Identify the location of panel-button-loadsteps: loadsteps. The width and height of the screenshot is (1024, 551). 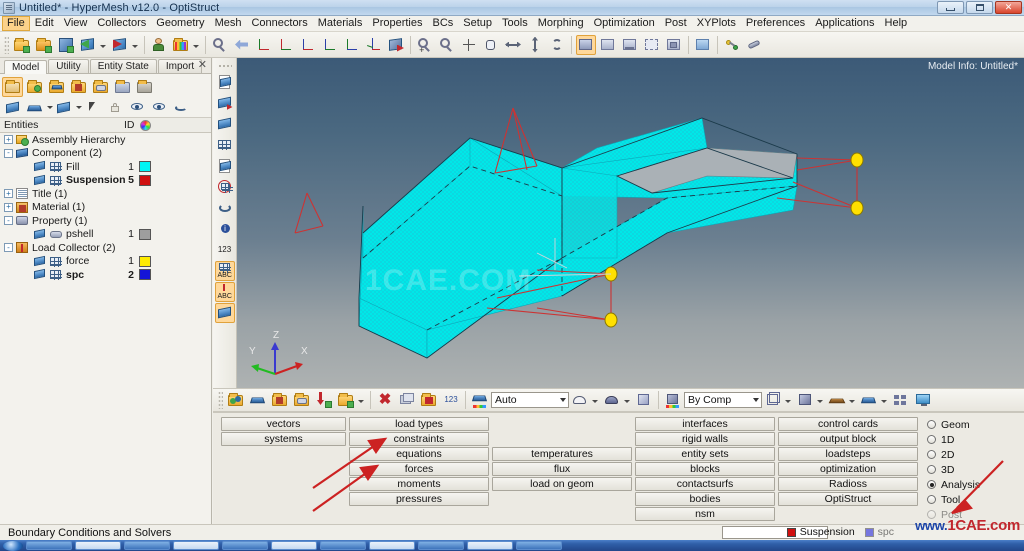
(848, 454).